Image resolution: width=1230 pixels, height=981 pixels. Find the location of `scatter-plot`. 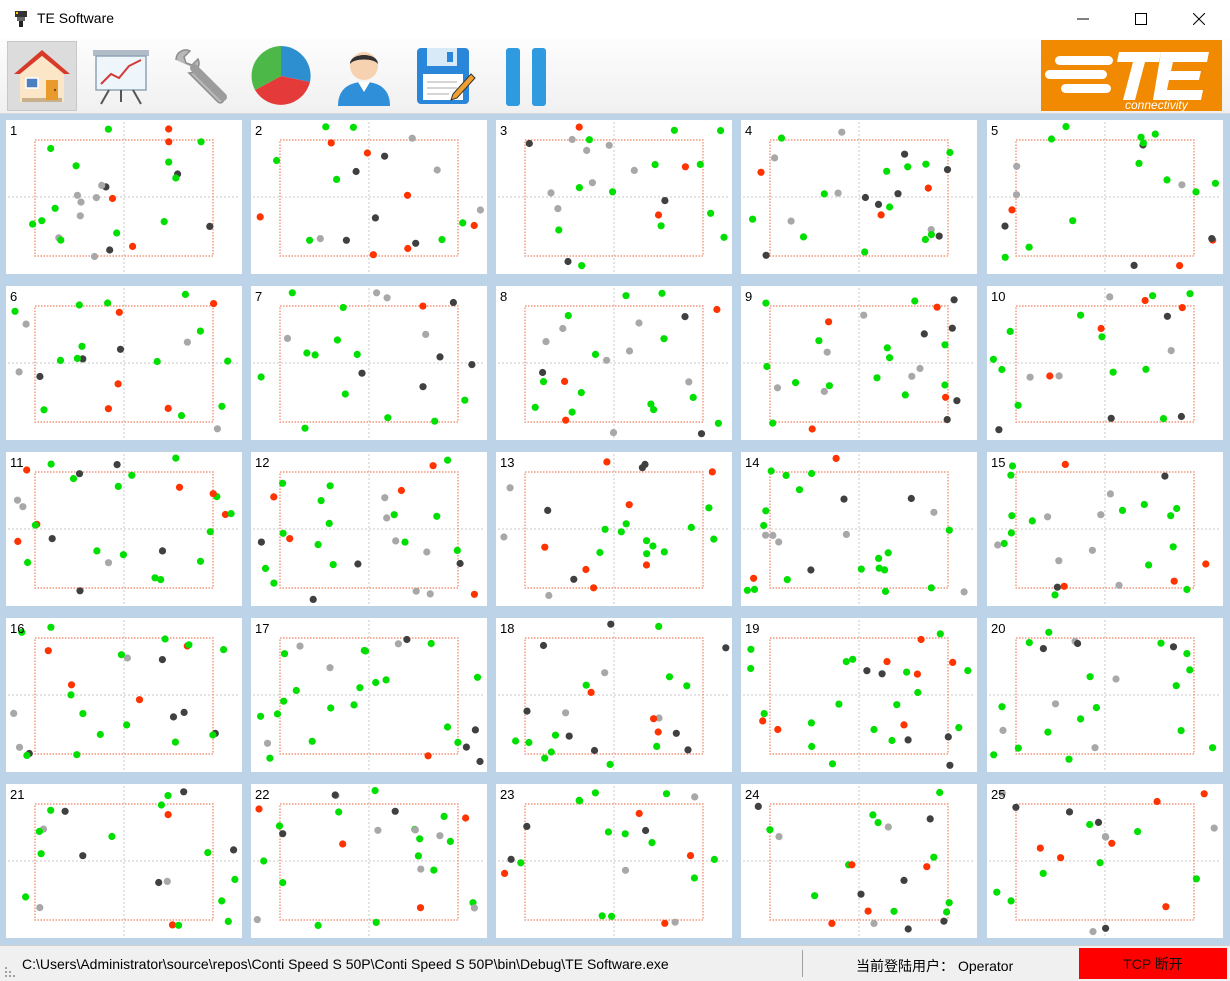

scatter-plot is located at coordinates (614, 197).